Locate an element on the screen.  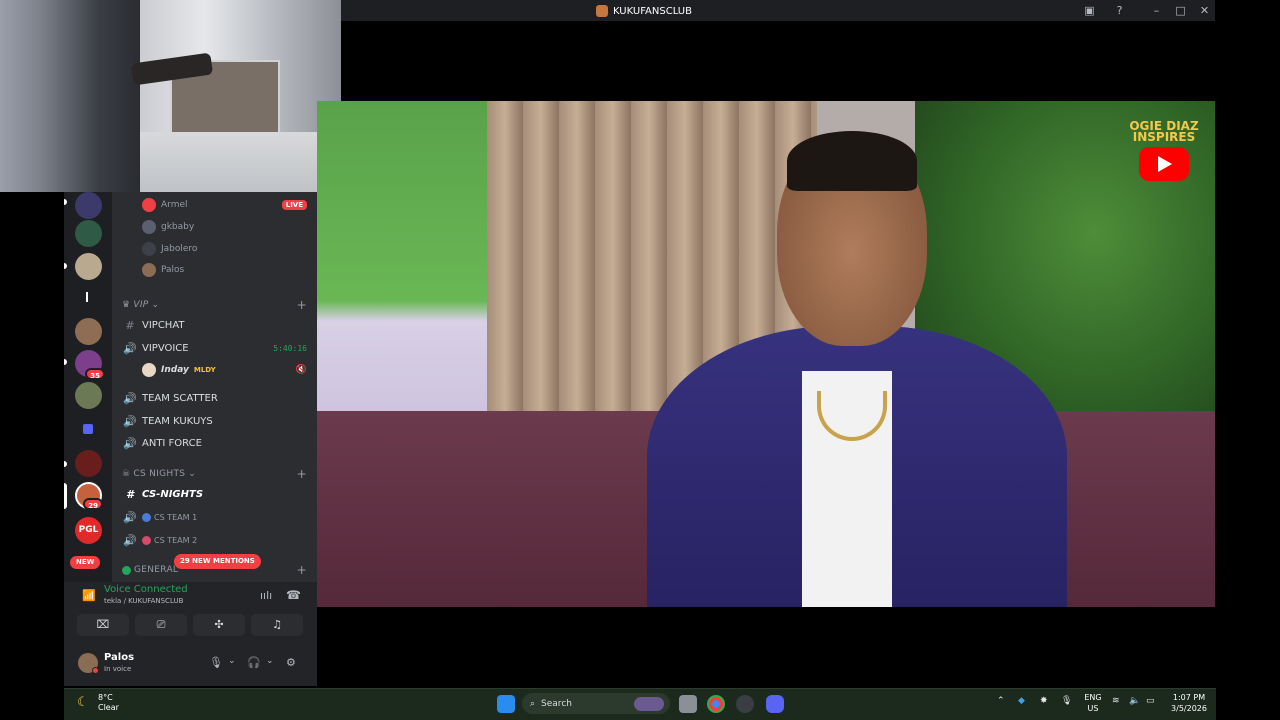
channel-anti-force: 🔊 ANTI FORCE is located at coordinates (214, 443).